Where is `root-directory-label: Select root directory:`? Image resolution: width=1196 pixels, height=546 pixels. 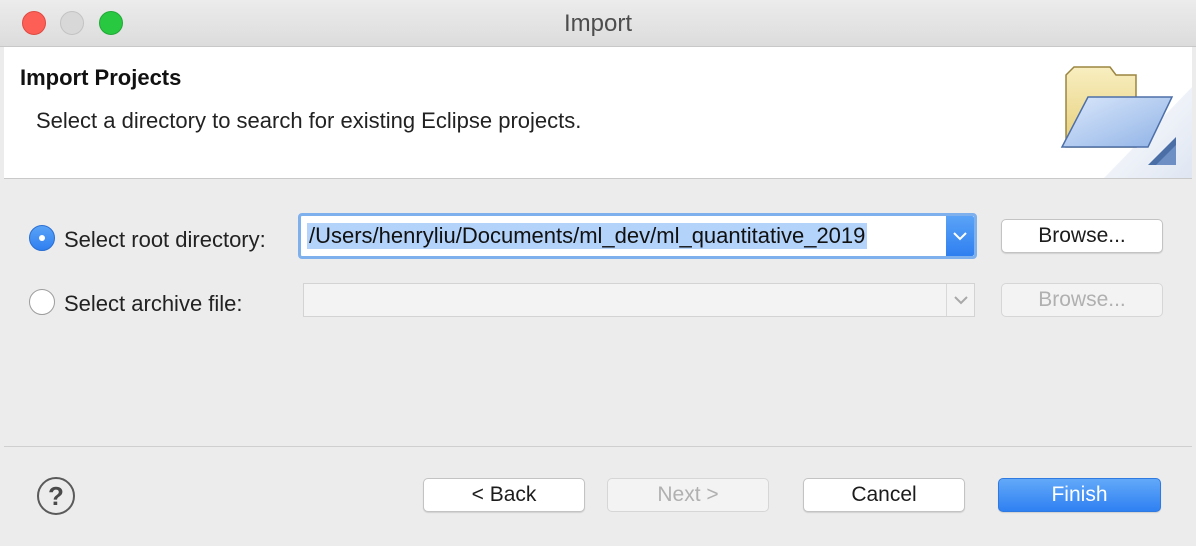 root-directory-label: Select root directory: is located at coordinates (165, 239).